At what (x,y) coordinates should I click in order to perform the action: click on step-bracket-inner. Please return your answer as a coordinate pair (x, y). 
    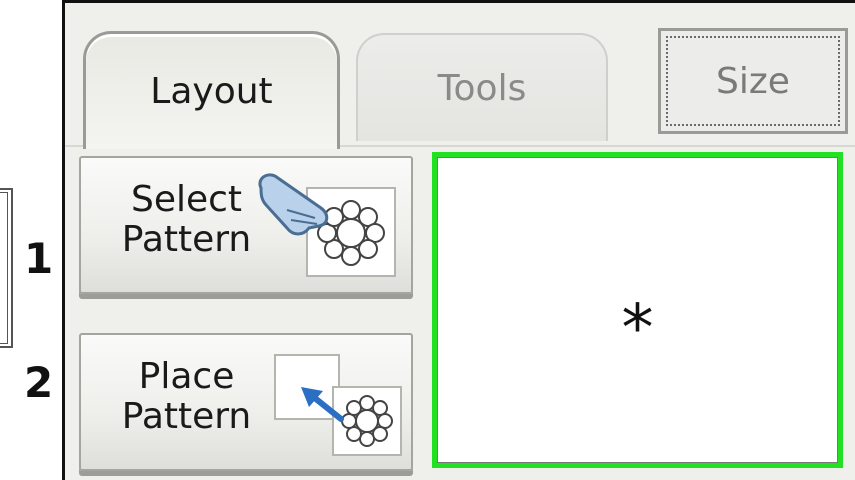
    Looking at the image, I should click on (4, 268).